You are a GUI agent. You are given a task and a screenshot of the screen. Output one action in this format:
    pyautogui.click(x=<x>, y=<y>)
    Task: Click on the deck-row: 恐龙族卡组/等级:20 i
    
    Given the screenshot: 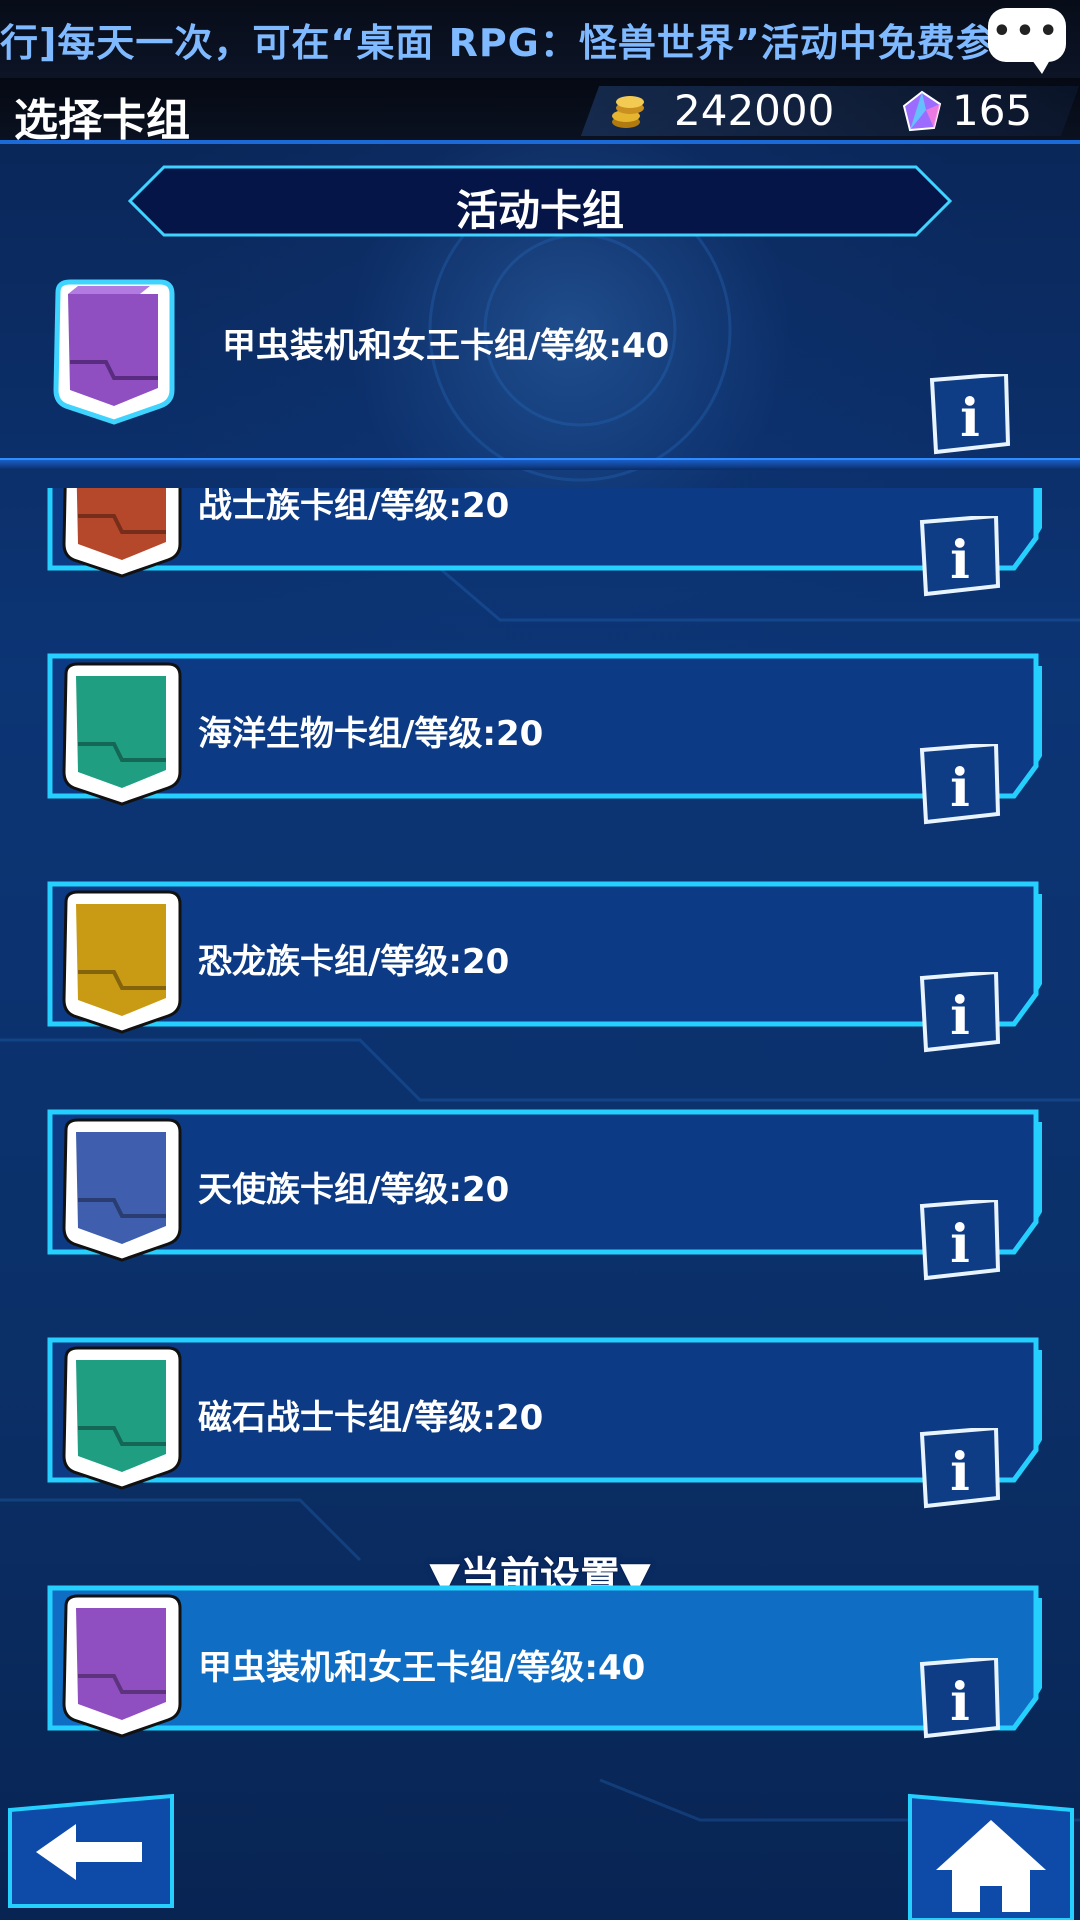 What is the action you would take?
    pyautogui.click(x=544, y=963)
    